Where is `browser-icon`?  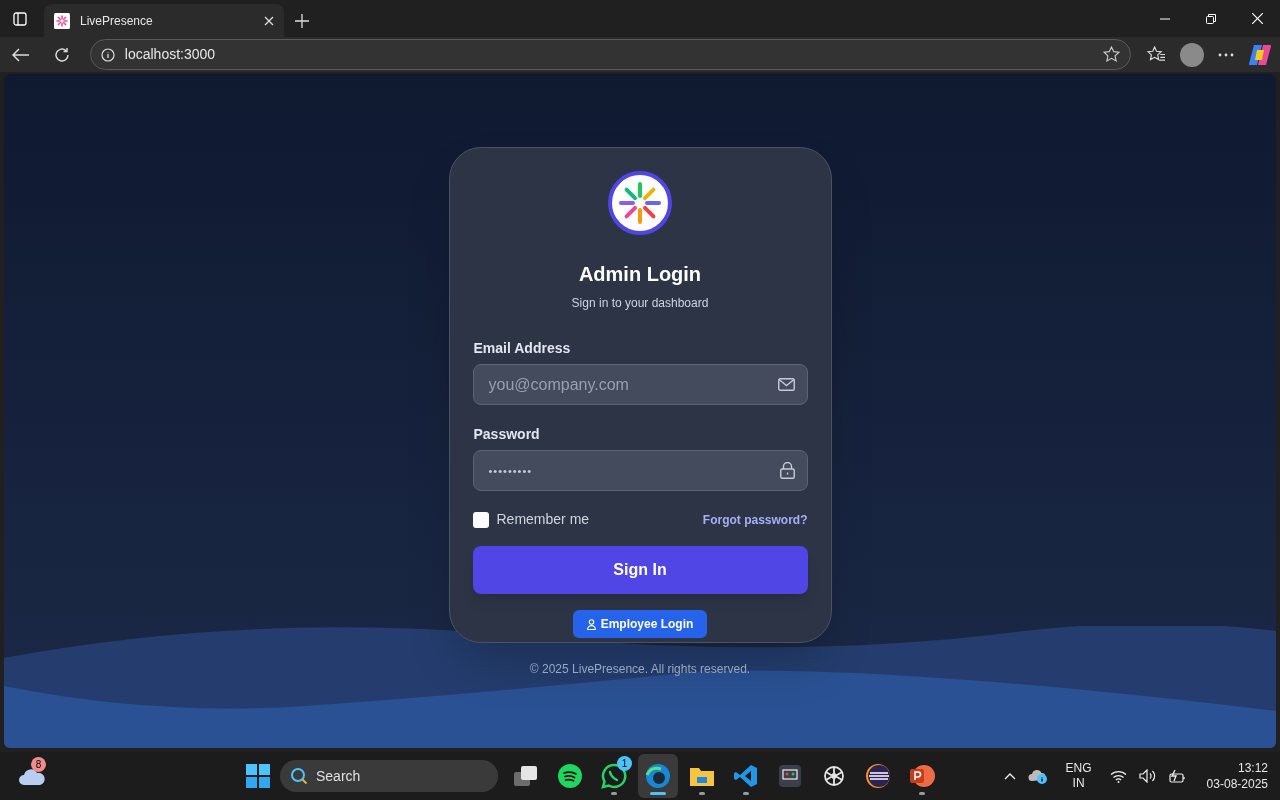 browser-icon is located at coordinates (658, 776).